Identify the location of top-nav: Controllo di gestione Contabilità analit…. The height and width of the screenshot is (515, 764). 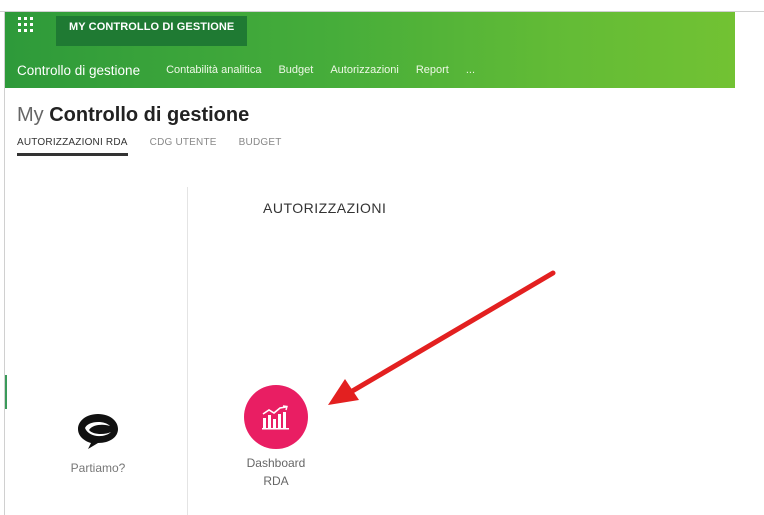
(254, 70).